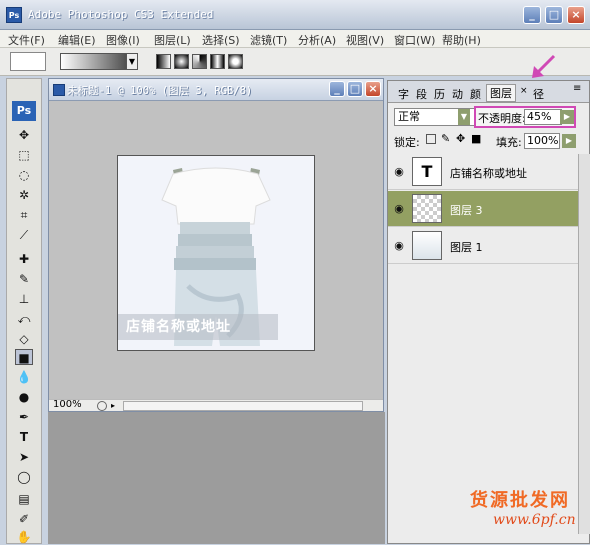  I want to click on path-selection-icon: ➤, so click(24, 457).